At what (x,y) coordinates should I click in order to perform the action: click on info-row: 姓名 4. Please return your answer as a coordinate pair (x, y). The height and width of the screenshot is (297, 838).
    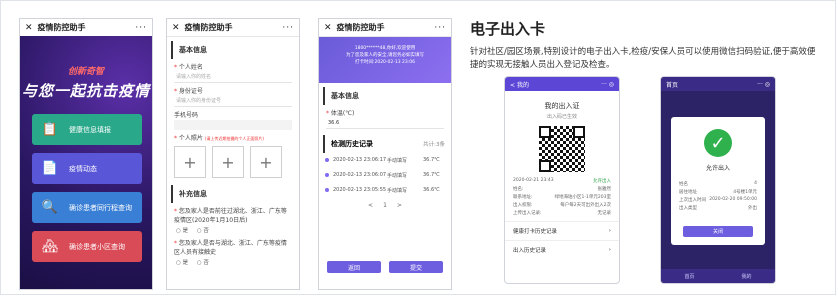
    Looking at the image, I should click on (718, 184).